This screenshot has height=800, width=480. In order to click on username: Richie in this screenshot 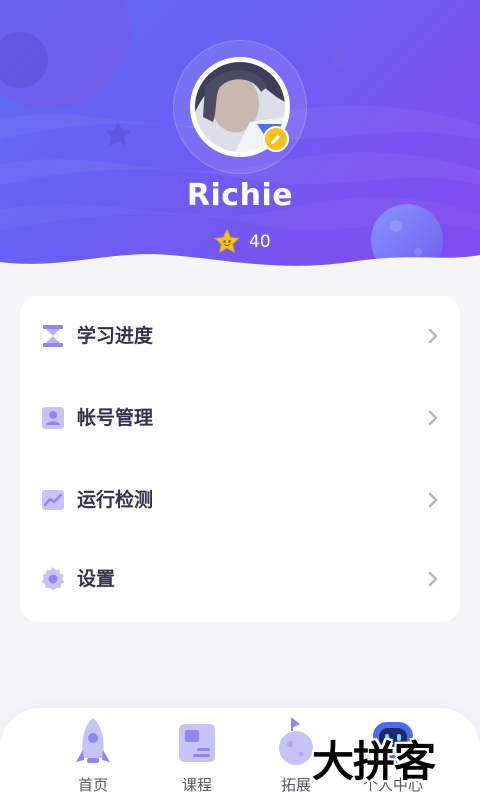, I will do `click(240, 195)`.